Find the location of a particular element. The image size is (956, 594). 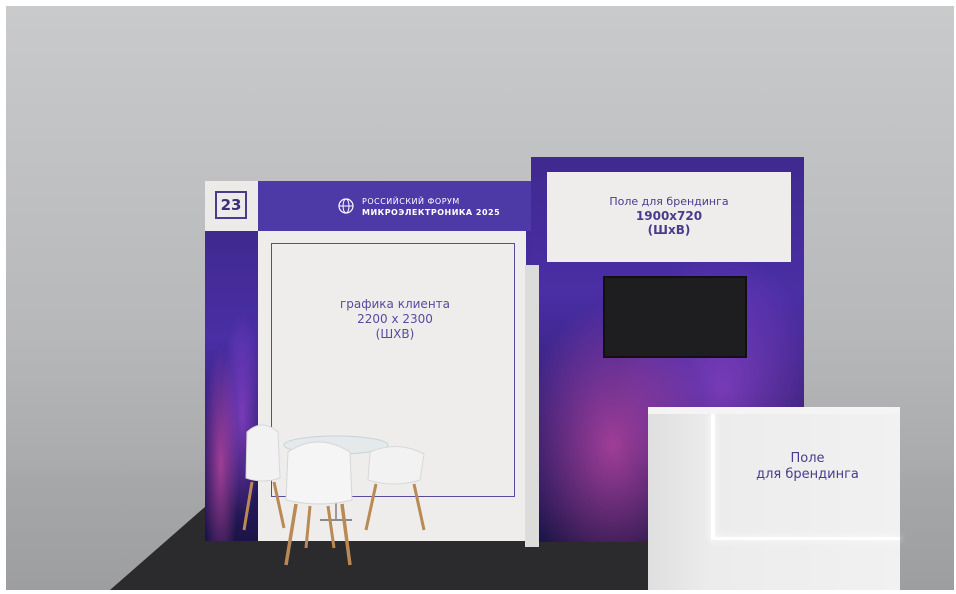

chair-front is located at coordinates (318, 503).